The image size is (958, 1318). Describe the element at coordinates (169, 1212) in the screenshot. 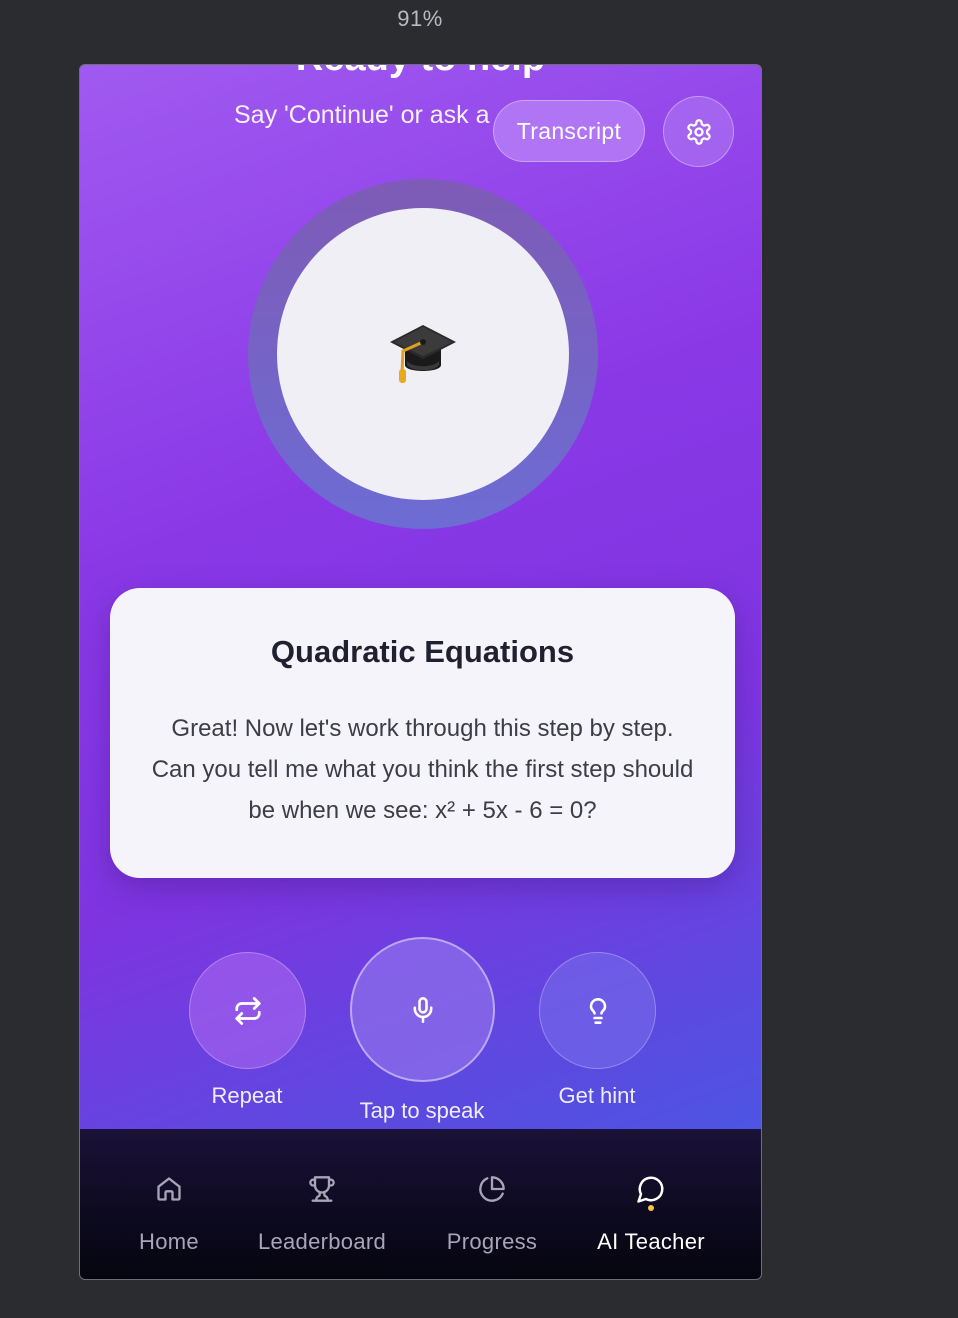

I see `nav-item-home: Home` at that location.